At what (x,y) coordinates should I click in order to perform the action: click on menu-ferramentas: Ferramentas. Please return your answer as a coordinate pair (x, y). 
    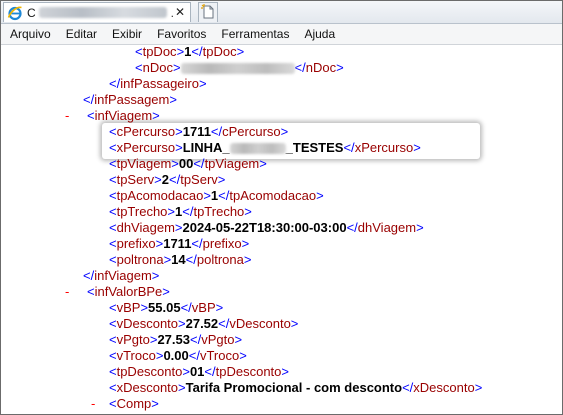
    Looking at the image, I should click on (255, 34).